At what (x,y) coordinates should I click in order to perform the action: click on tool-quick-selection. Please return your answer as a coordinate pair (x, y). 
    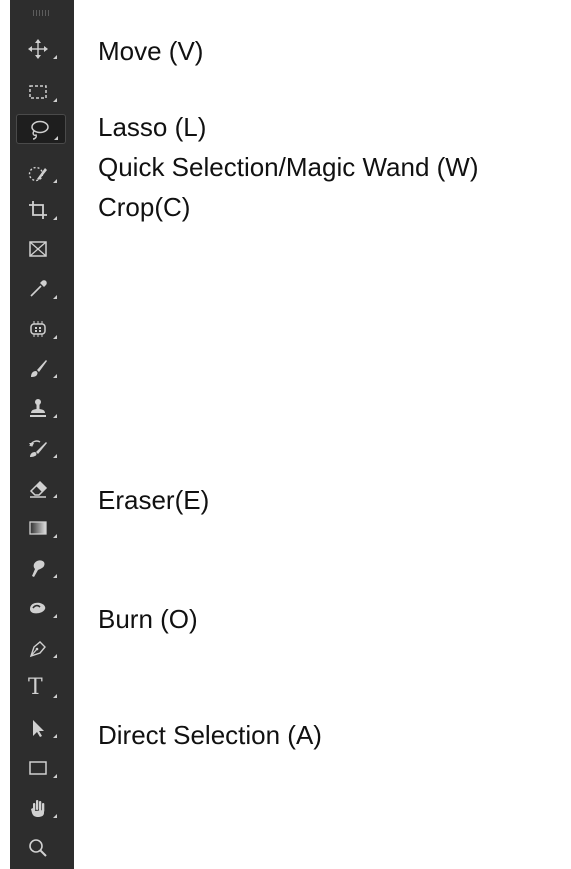
    Looking at the image, I should click on (41, 173).